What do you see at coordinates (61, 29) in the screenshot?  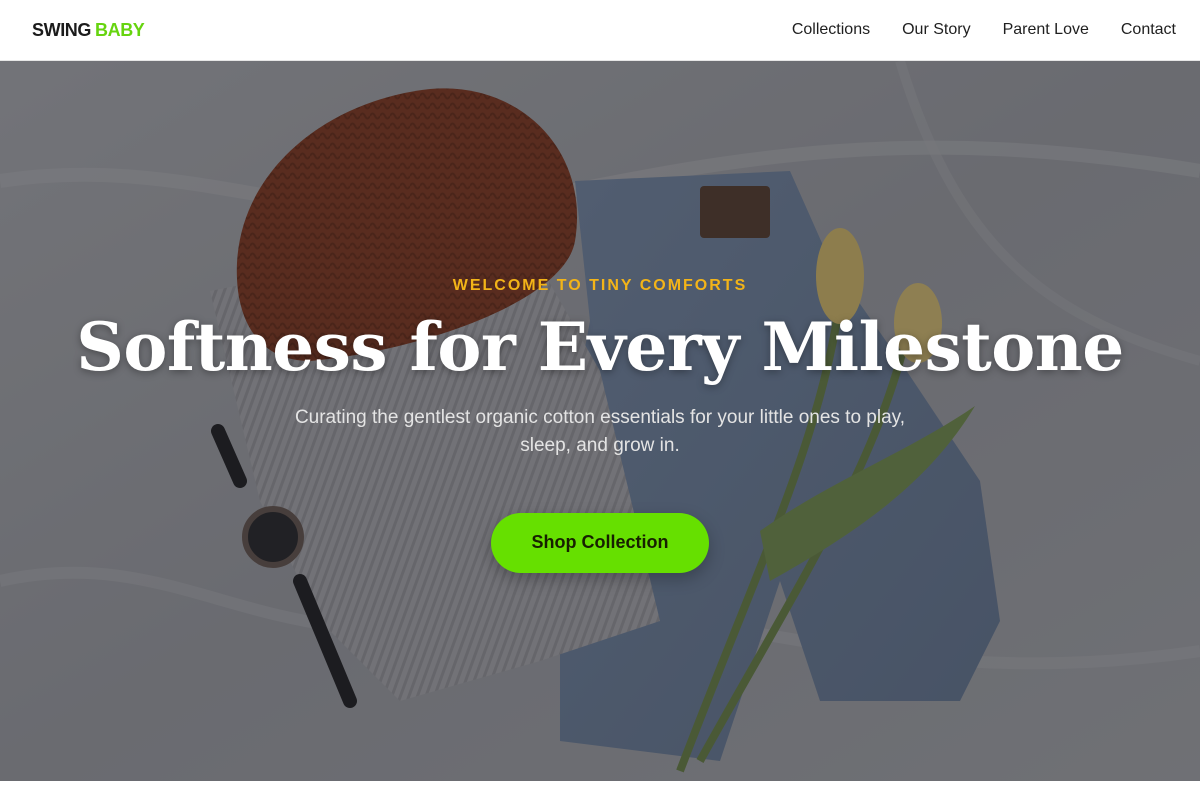 I see `logo-text-swing: SWING` at bounding box center [61, 29].